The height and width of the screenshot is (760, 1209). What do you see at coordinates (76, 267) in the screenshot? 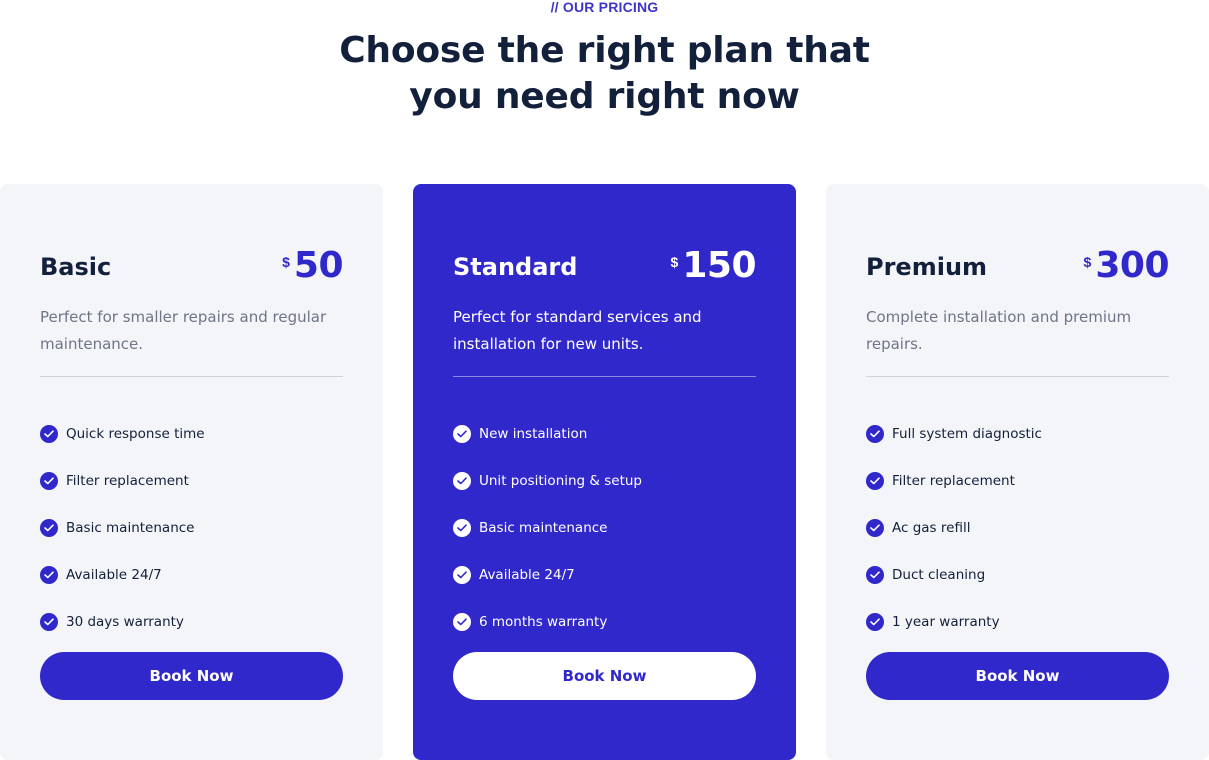
I see `plan-name: Basic` at bounding box center [76, 267].